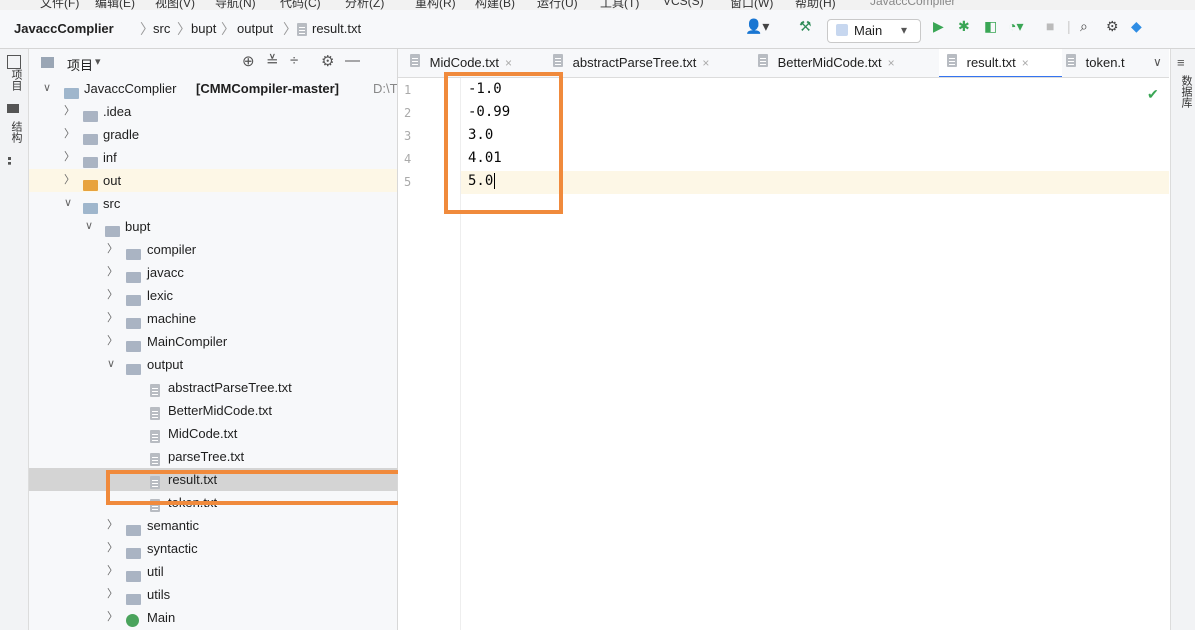  Describe the element at coordinates (161, 28) in the screenshot. I see `breadcrumb-src: src` at that location.